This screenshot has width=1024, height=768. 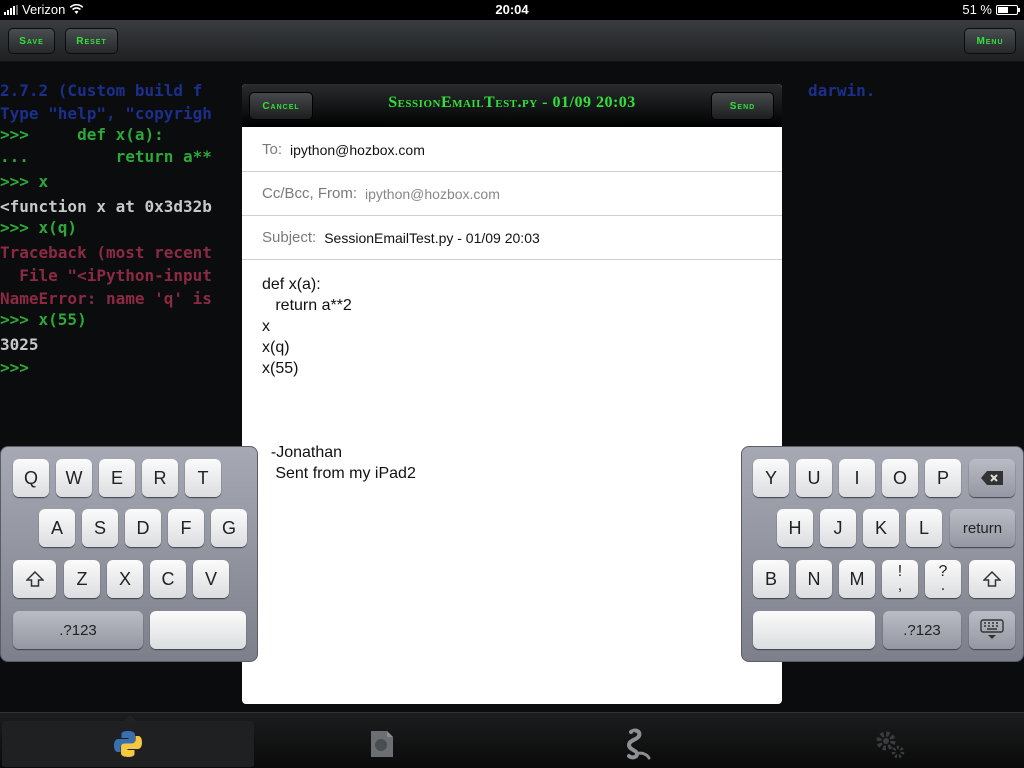 What do you see at coordinates (78, 630) in the screenshot?
I see `numbers-key: .?123` at bounding box center [78, 630].